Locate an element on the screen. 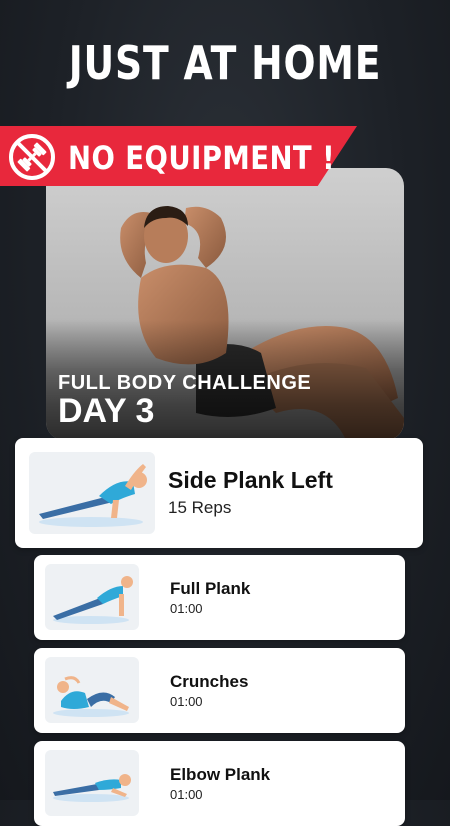 The height and width of the screenshot is (826, 450). elbow-plank-figure-icon is located at coordinates (92, 783).